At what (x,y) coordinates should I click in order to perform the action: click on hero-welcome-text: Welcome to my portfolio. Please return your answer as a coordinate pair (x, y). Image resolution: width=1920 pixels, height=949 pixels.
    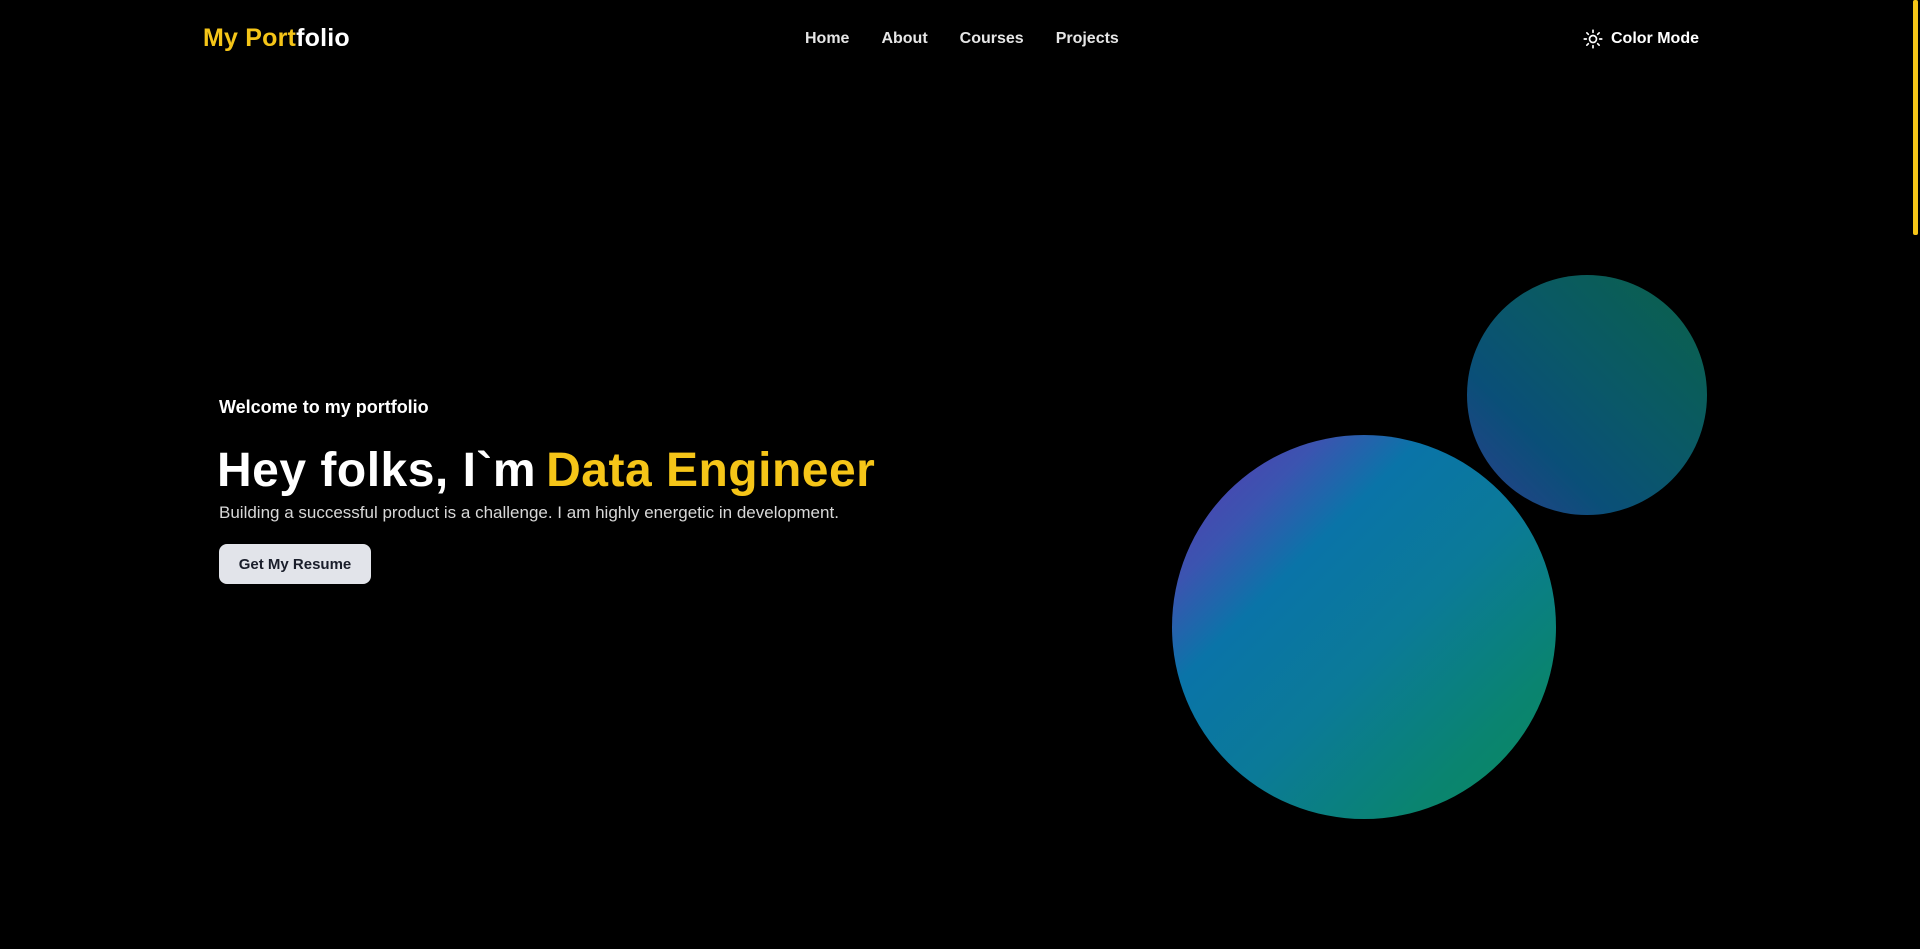
    Looking at the image, I should click on (324, 407).